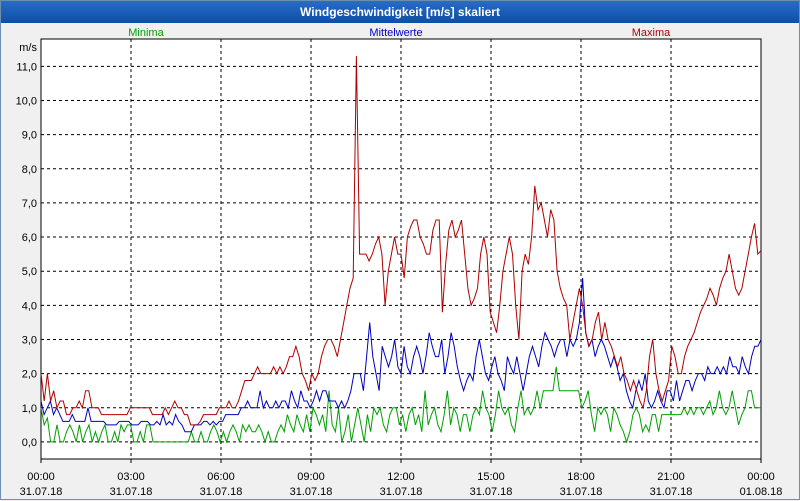  I want to click on x-tick-time: 09:00, so click(311, 477).